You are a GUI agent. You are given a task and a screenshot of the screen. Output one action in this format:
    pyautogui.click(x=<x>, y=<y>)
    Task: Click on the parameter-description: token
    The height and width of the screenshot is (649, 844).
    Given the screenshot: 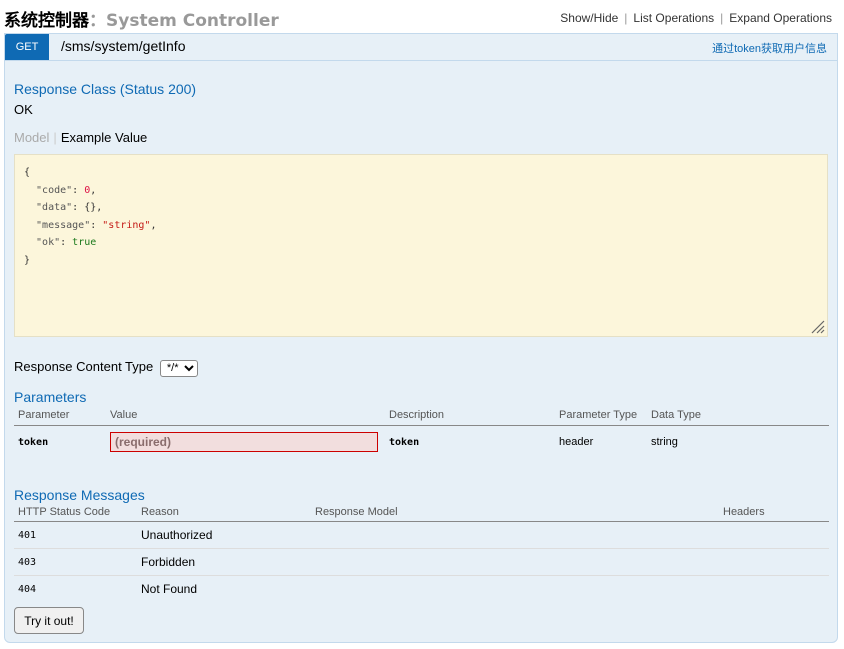 What is the action you would take?
    pyautogui.click(x=404, y=442)
    